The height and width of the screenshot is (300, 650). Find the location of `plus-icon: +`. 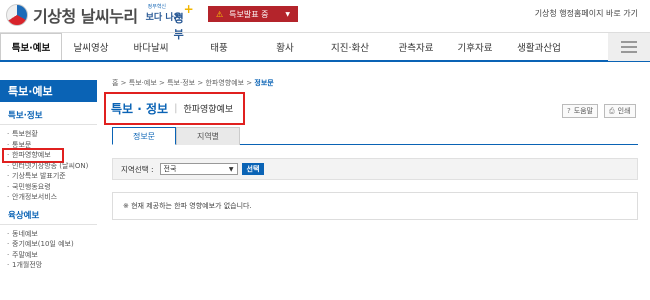

plus-icon: + is located at coordinates (188, 9).